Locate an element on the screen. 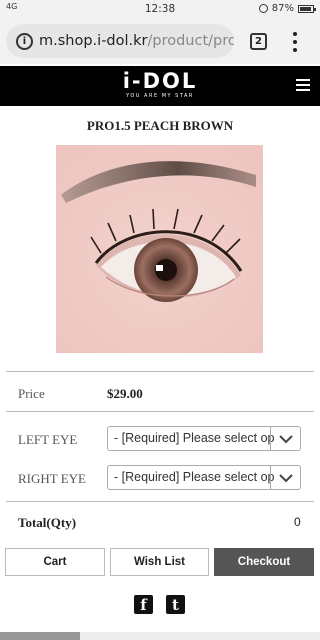 This screenshot has height=640, width=320. battery-percent: 87% is located at coordinates (282, 8).